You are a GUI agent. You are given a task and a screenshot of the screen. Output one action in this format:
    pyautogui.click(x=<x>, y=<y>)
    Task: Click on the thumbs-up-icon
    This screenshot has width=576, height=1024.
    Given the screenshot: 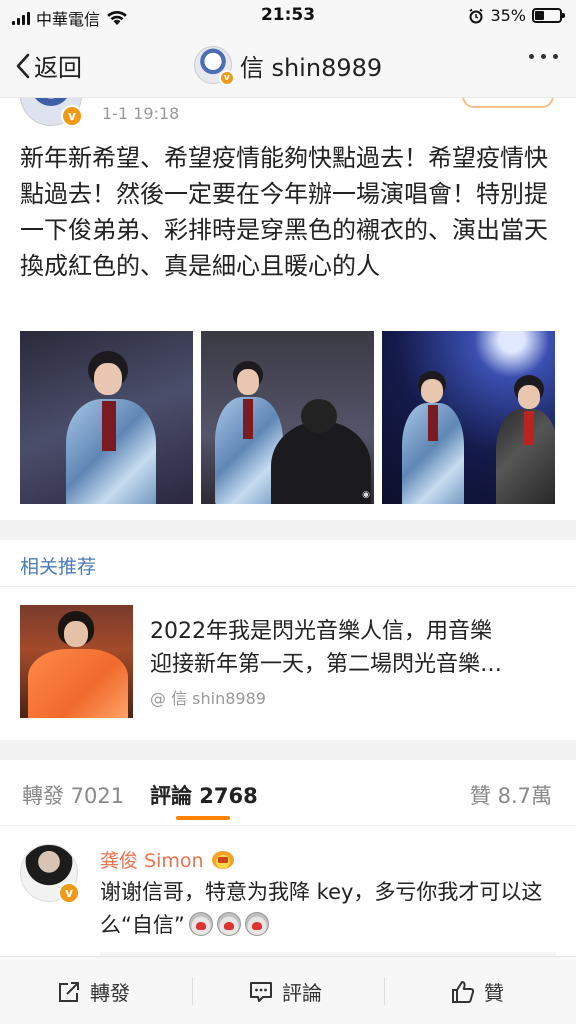 What is the action you would take?
    pyautogui.click(x=463, y=991)
    